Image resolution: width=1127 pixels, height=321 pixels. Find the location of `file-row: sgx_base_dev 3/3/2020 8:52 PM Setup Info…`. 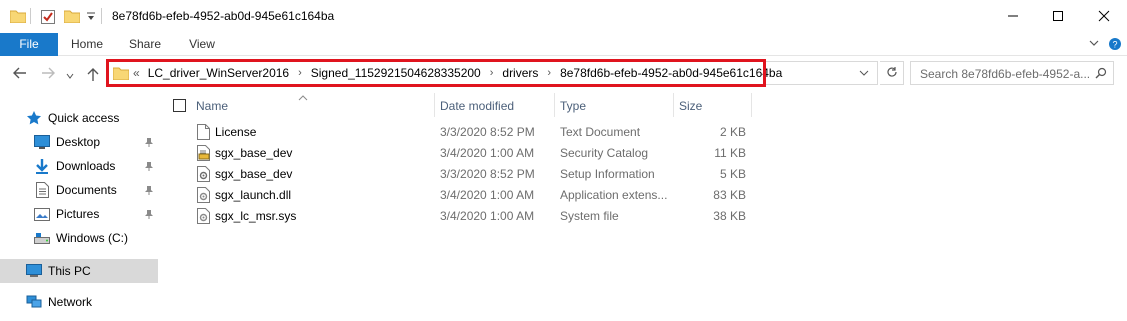

file-row: sgx_base_dev 3/3/2020 8:52 PM Setup Info… is located at coordinates (460, 174).